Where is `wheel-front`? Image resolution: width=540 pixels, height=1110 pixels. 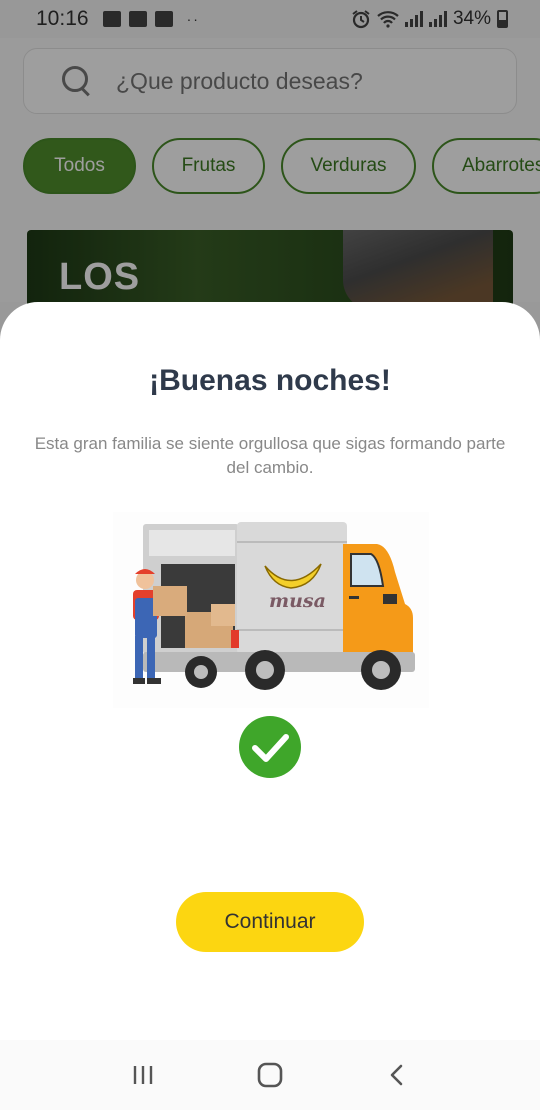 wheel-front is located at coordinates (381, 670).